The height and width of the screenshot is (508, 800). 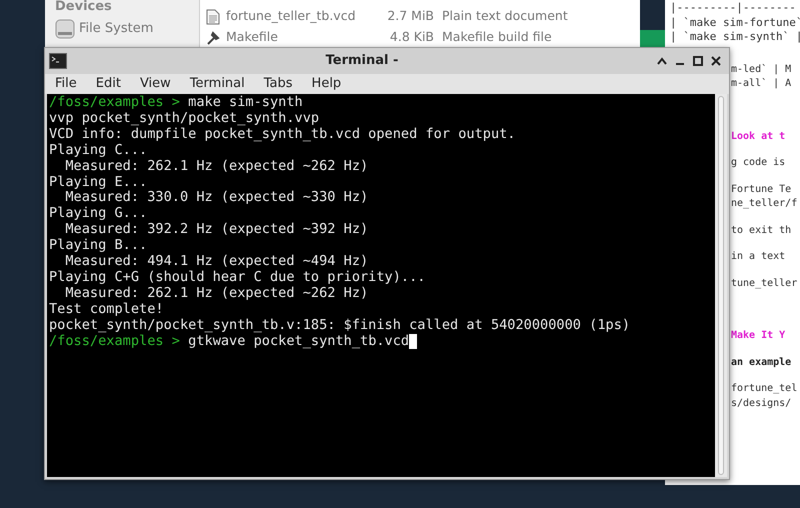 What do you see at coordinates (761, 403) in the screenshot?
I see `editor-line: s/designs/` at bounding box center [761, 403].